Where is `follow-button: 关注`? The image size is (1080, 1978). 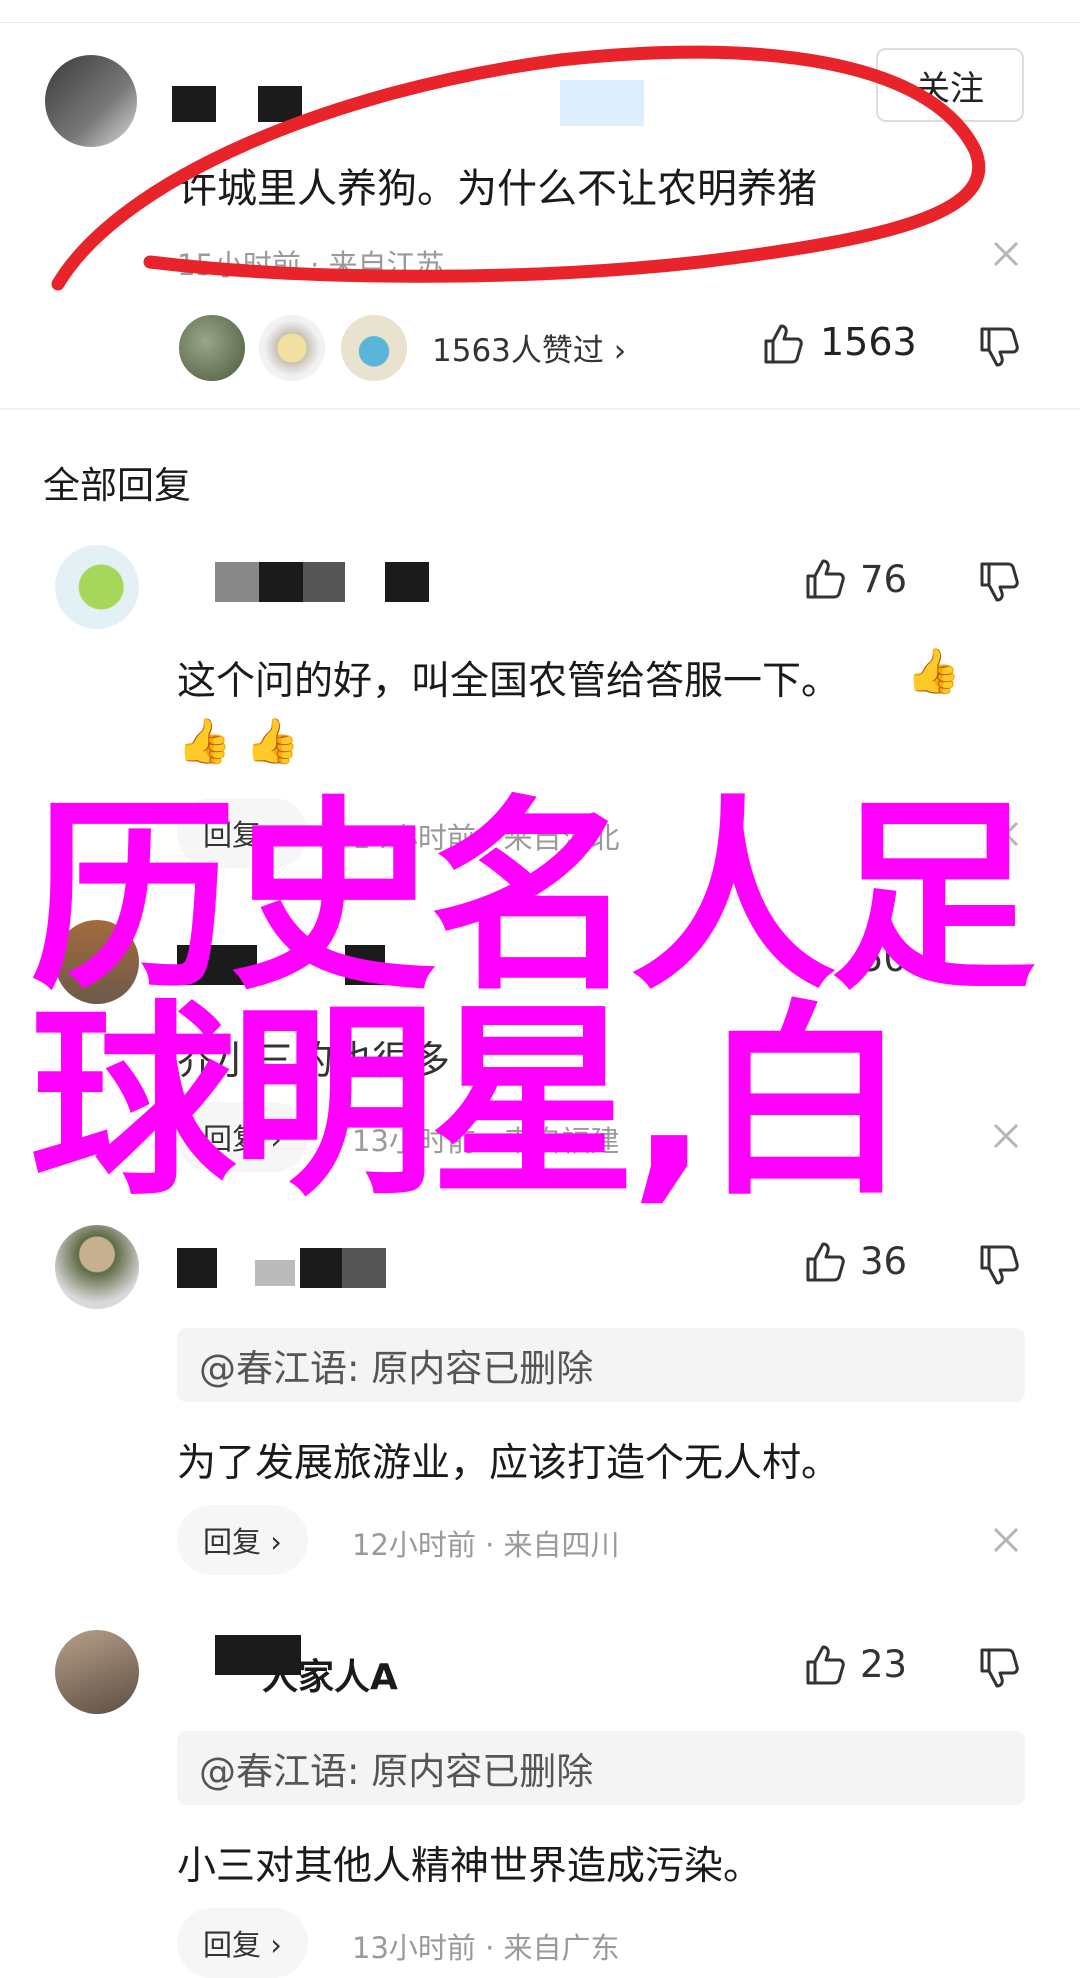
follow-button: 关注 is located at coordinates (950, 85).